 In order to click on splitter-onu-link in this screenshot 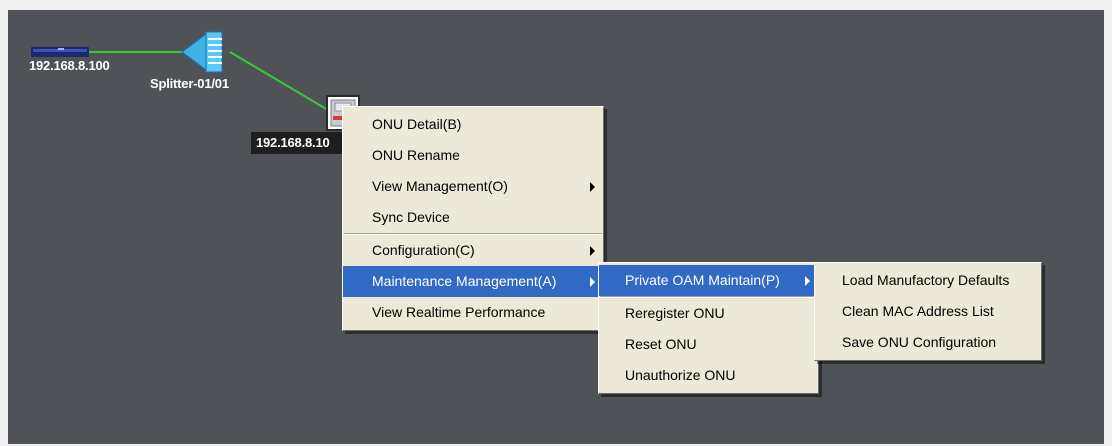, I will do `click(279, 81)`.